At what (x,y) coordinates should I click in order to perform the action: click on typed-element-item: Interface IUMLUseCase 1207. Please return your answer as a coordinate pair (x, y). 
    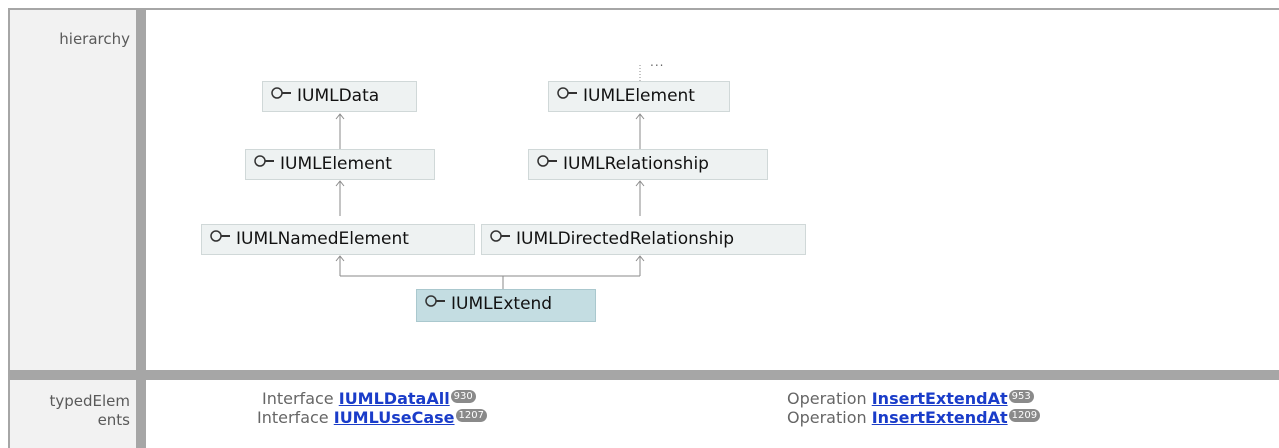
    Looking at the image, I should click on (372, 418).